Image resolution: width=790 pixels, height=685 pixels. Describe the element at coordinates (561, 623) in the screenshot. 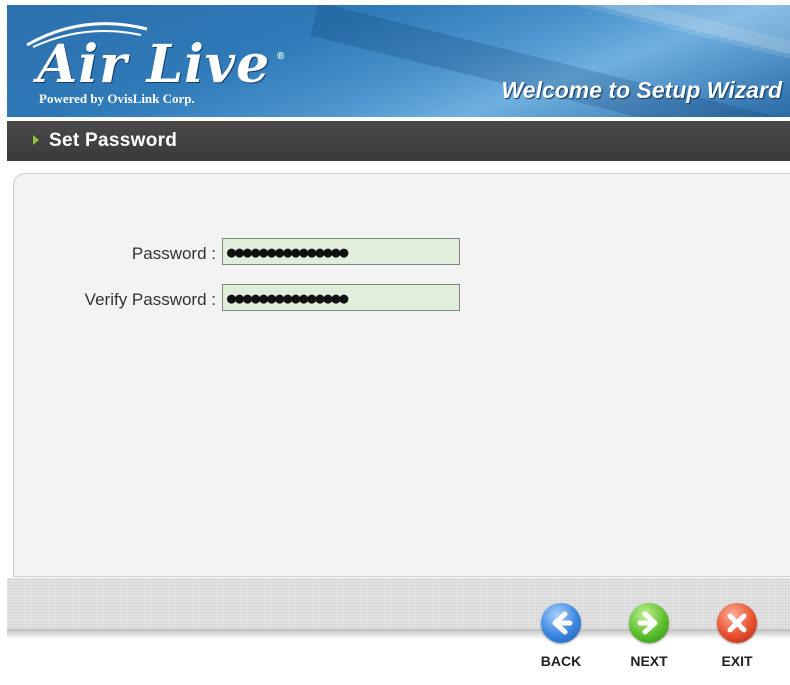

I see `arrow-left-icon` at that location.